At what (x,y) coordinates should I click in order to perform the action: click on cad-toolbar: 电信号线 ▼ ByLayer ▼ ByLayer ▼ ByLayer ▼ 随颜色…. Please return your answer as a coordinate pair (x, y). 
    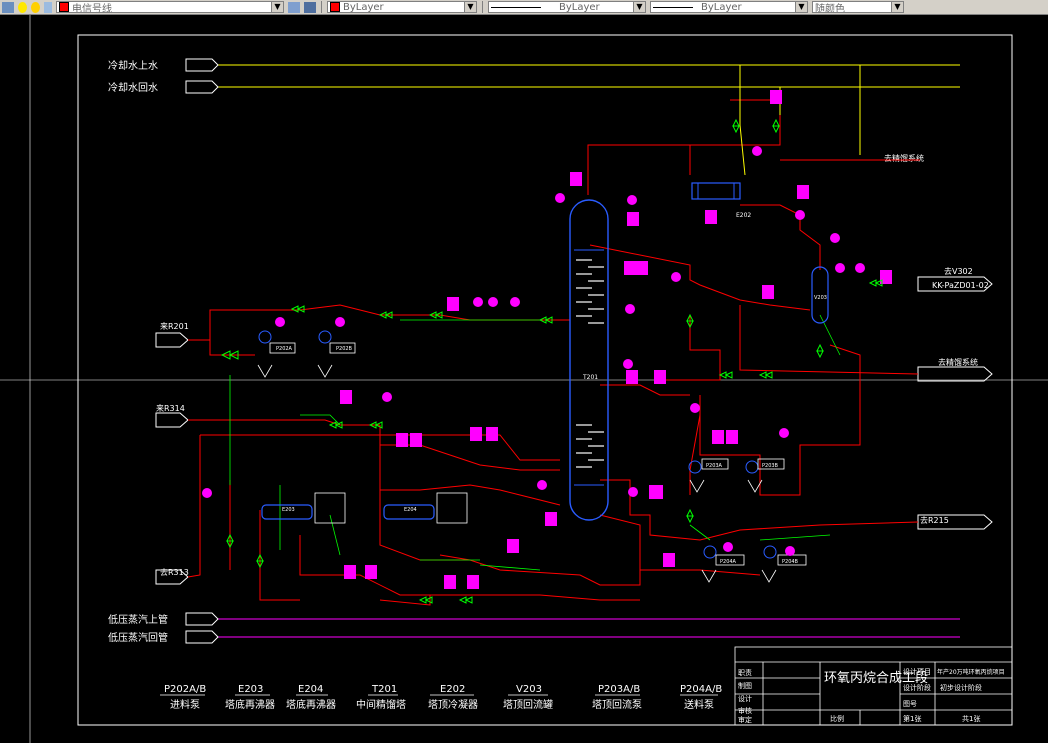
    Looking at the image, I should click on (524, 7).